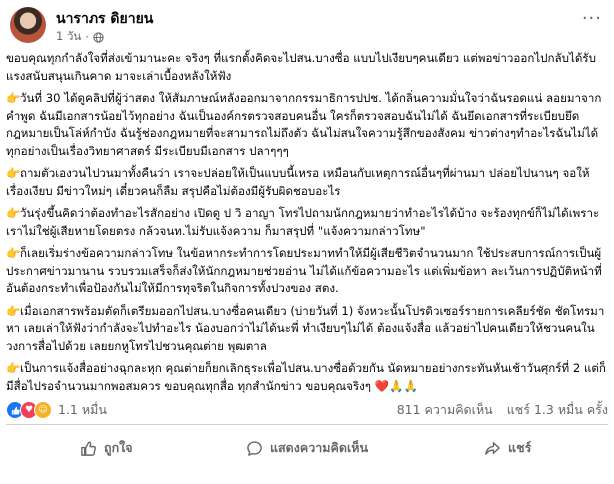 The height and width of the screenshot is (484, 614). What do you see at coordinates (254, 448) in the screenshot?
I see `comment-icon` at bounding box center [254, 448].